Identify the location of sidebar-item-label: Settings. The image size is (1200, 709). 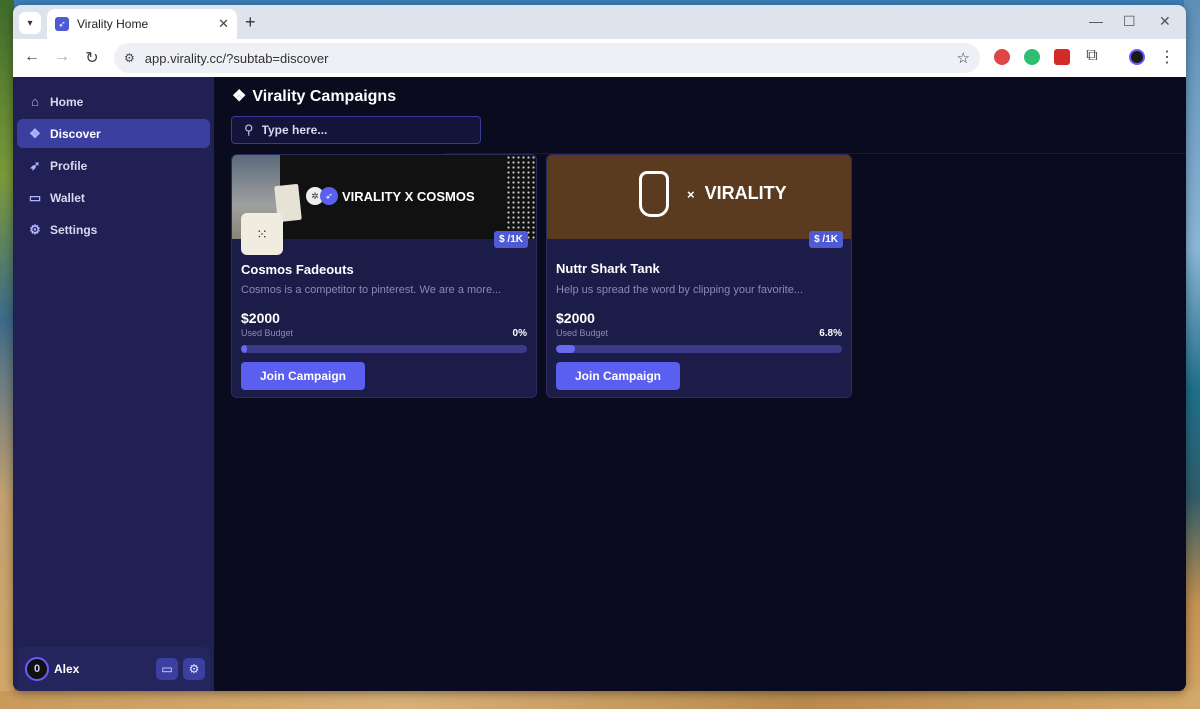
(74, 229).